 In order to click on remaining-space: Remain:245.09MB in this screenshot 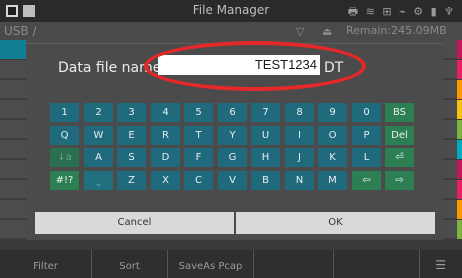, I will do `click(396, 30)`.